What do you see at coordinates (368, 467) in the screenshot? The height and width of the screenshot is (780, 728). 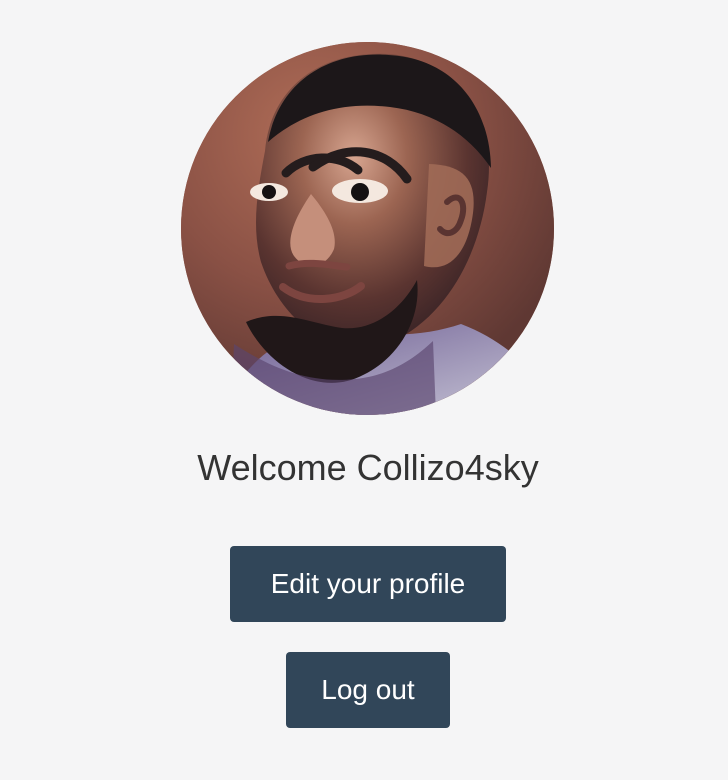 I see `welcome-title: Welcome Collizo4sky` at bounding box center [368, 467].